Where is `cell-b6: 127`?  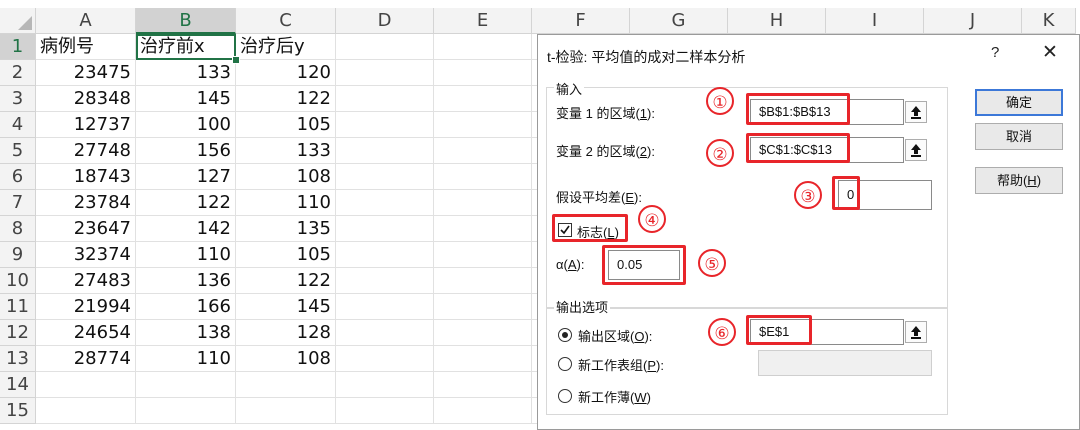 cell-b6: 127 is located at coordinates (186, 177).